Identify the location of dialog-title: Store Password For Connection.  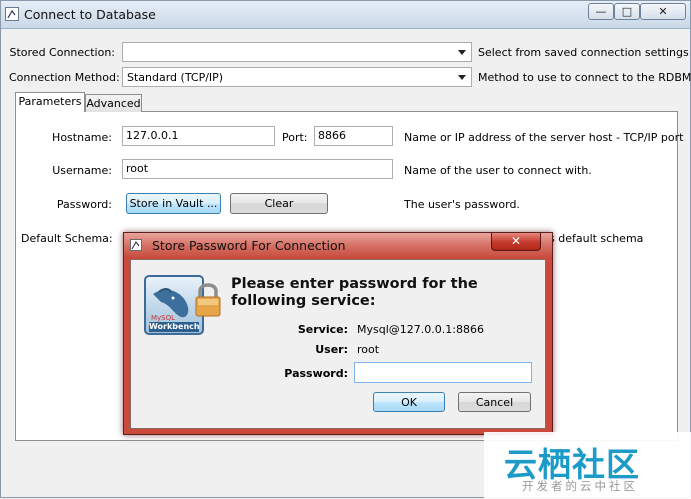
(249, 245).